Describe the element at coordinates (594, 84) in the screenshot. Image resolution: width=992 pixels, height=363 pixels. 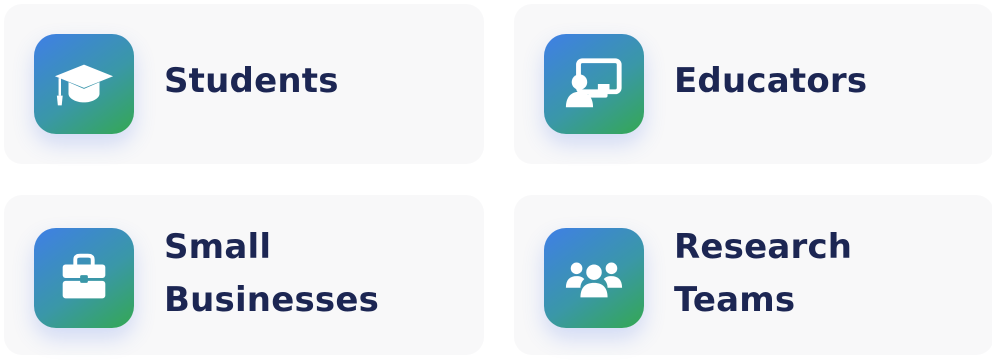
I see `teacher-whiteboard-icon` at that location.